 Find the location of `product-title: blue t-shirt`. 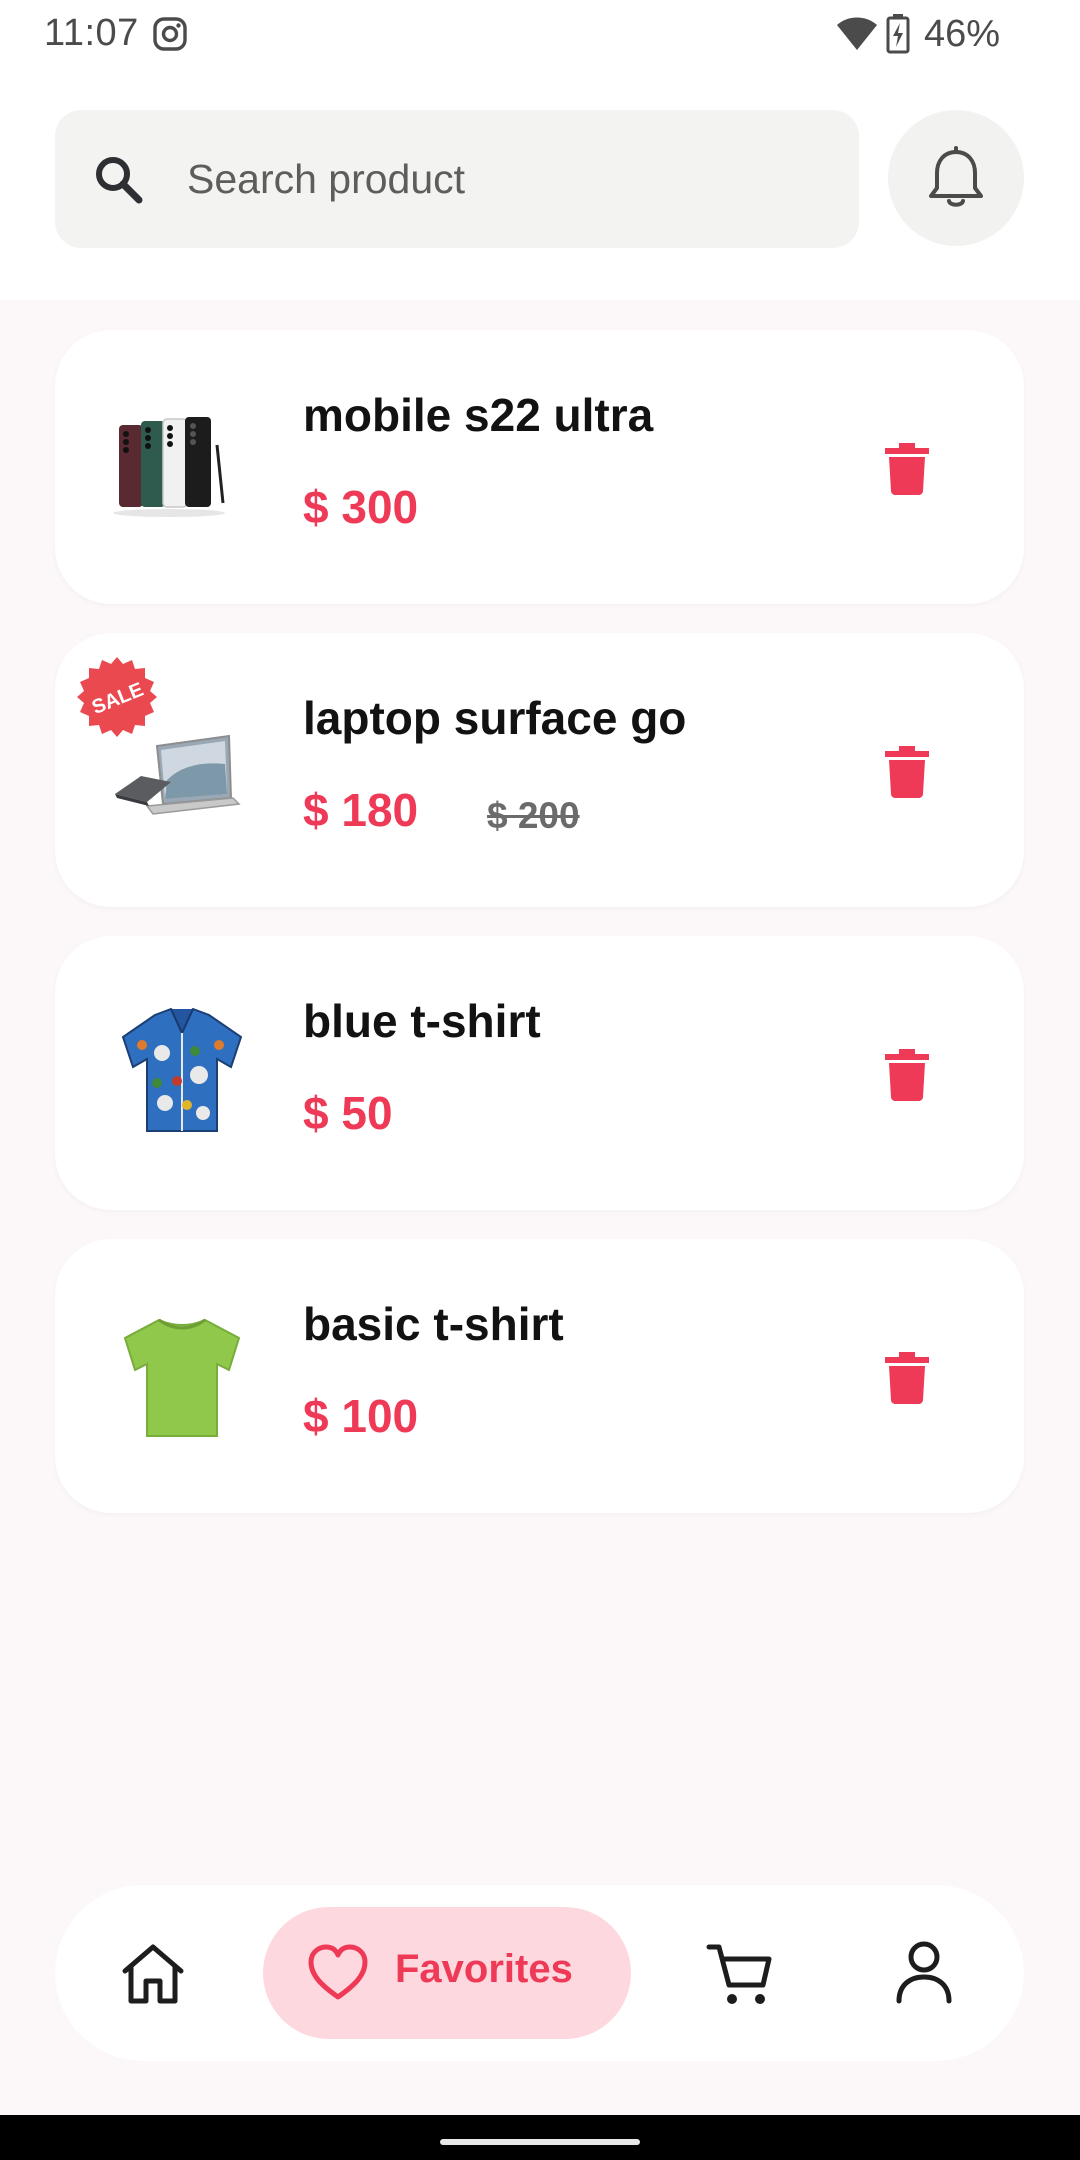

product-title: blue t-shirt is located at coordinates (422, 1021).